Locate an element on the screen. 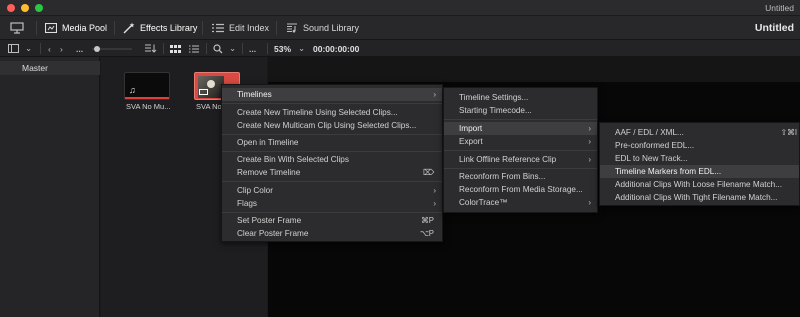  menu-item-clip-color: Clip Color › is located at coordinates (332, 190).